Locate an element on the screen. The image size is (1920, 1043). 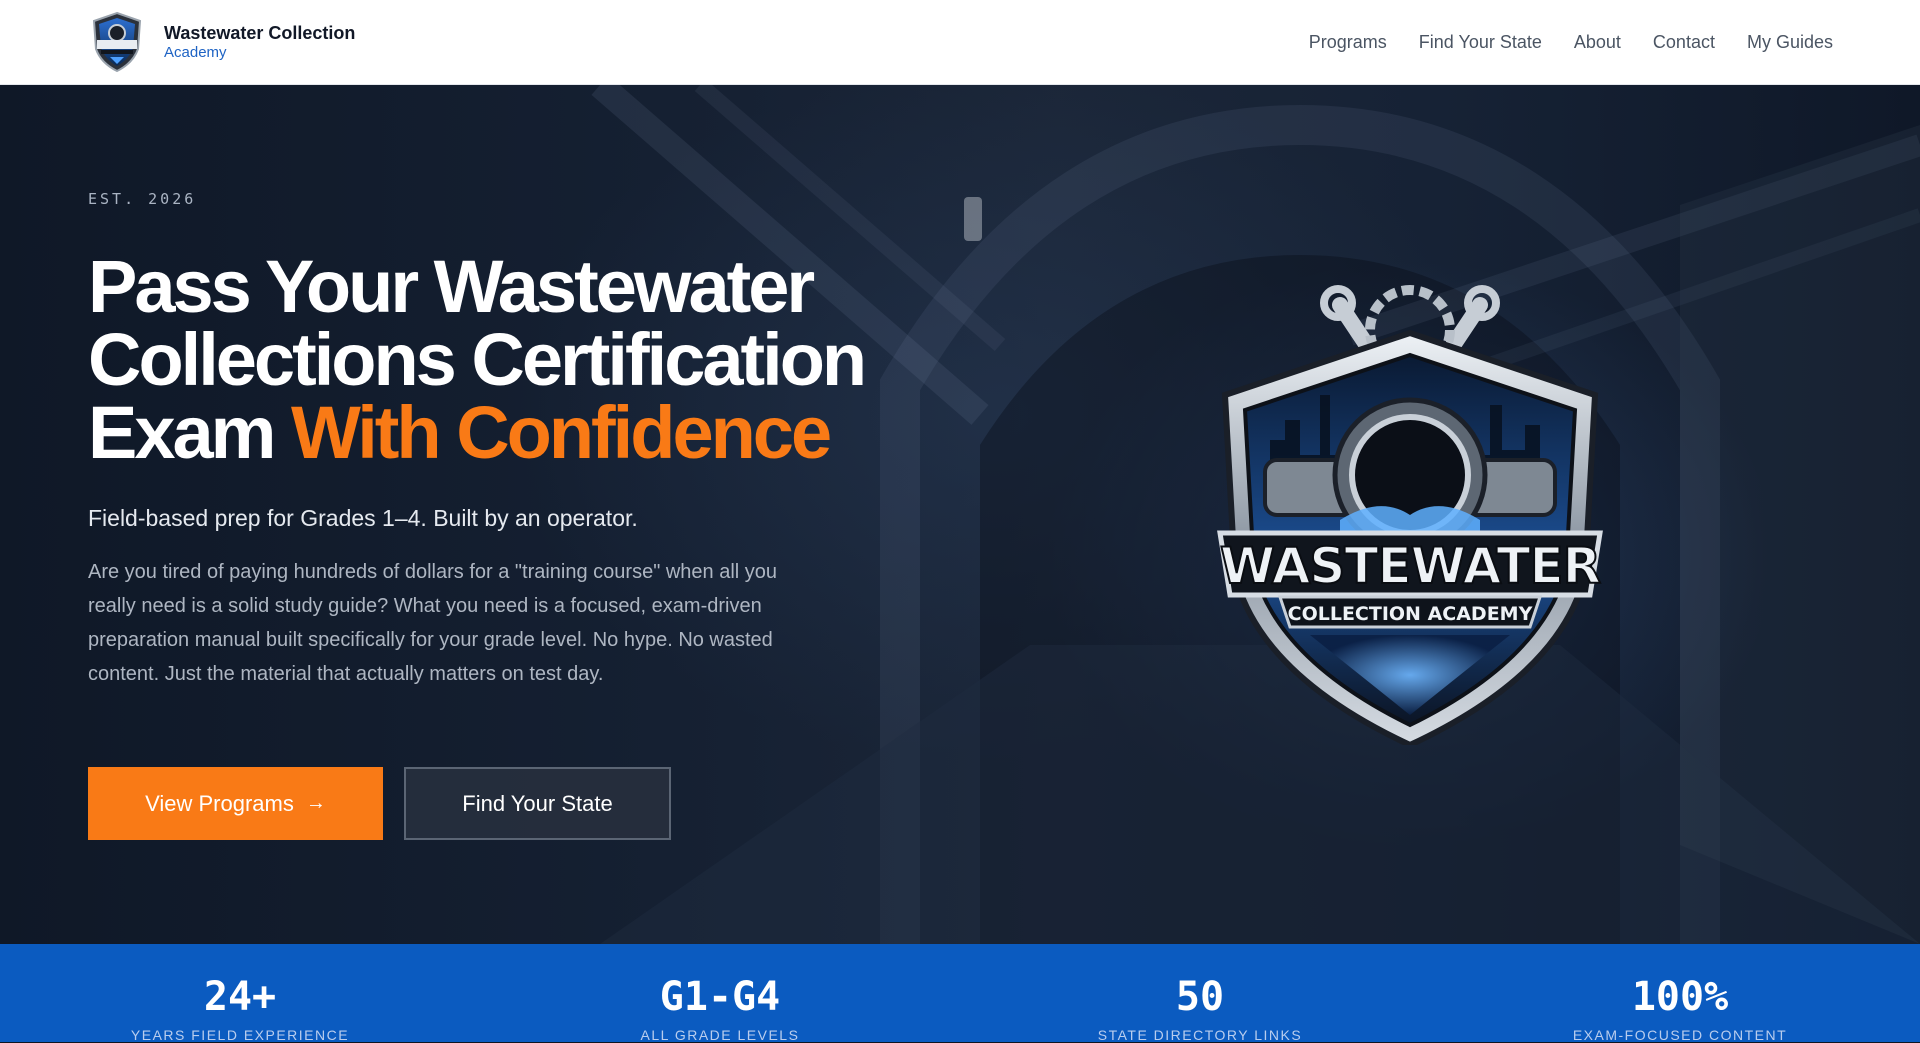
crest-subtitle: COLLECTION ACADEMY is located at coordinates (1410, 614).